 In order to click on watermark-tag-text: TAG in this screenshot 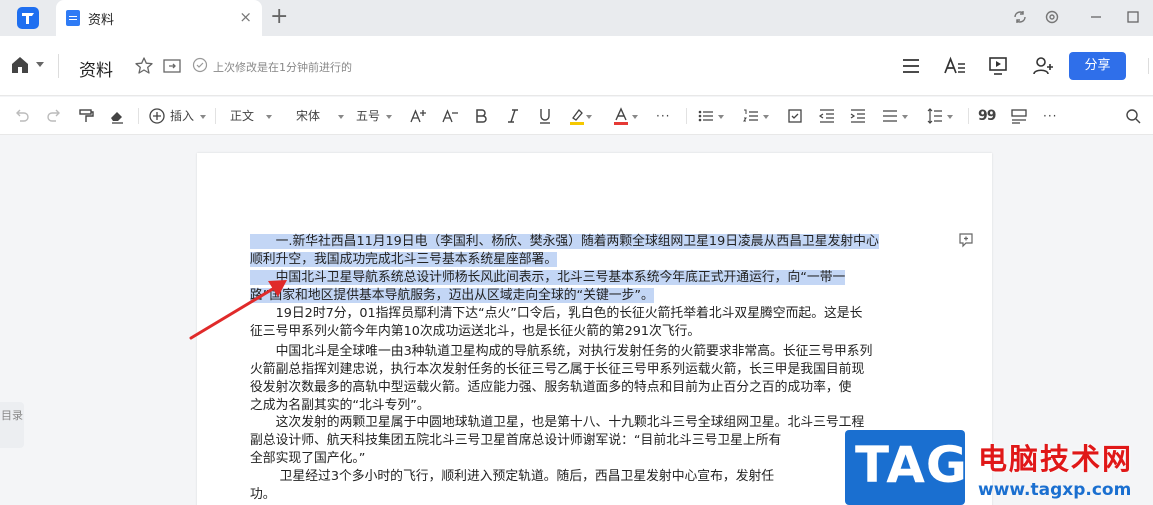, I will do `click(911, 465)`.